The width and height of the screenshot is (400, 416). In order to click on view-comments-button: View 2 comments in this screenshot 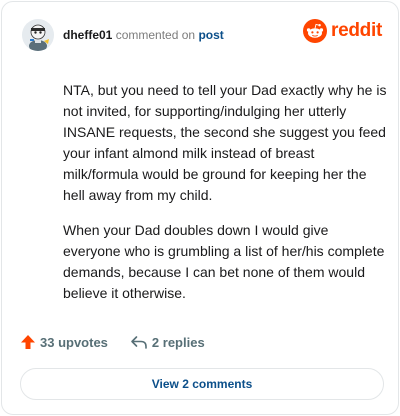, I will do `click(202, 384)`.